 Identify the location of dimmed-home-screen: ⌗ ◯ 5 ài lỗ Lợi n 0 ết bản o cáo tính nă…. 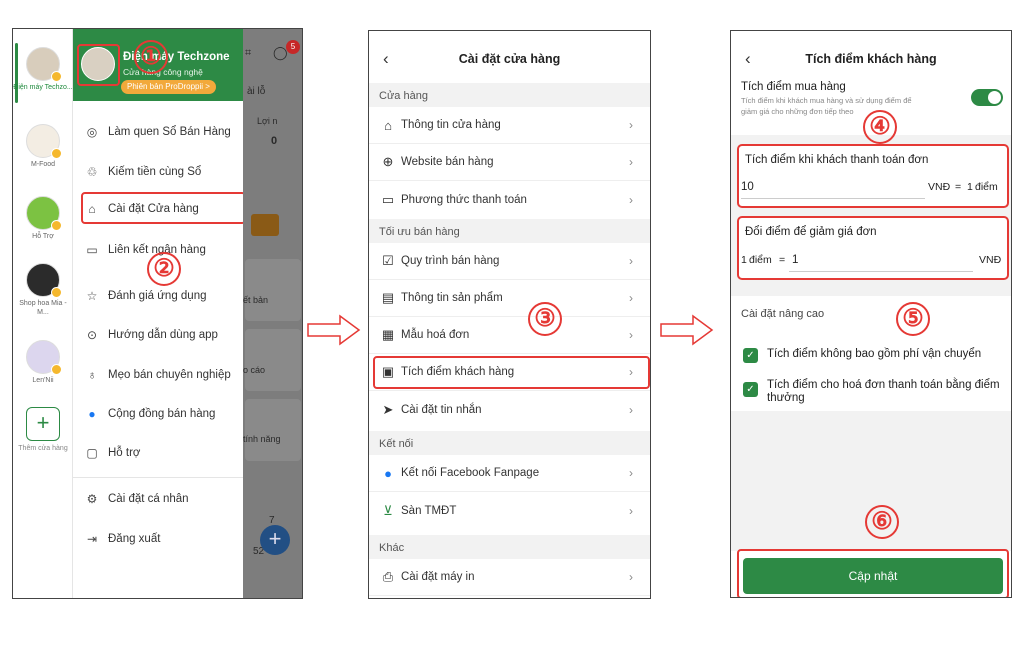
(272, 313).